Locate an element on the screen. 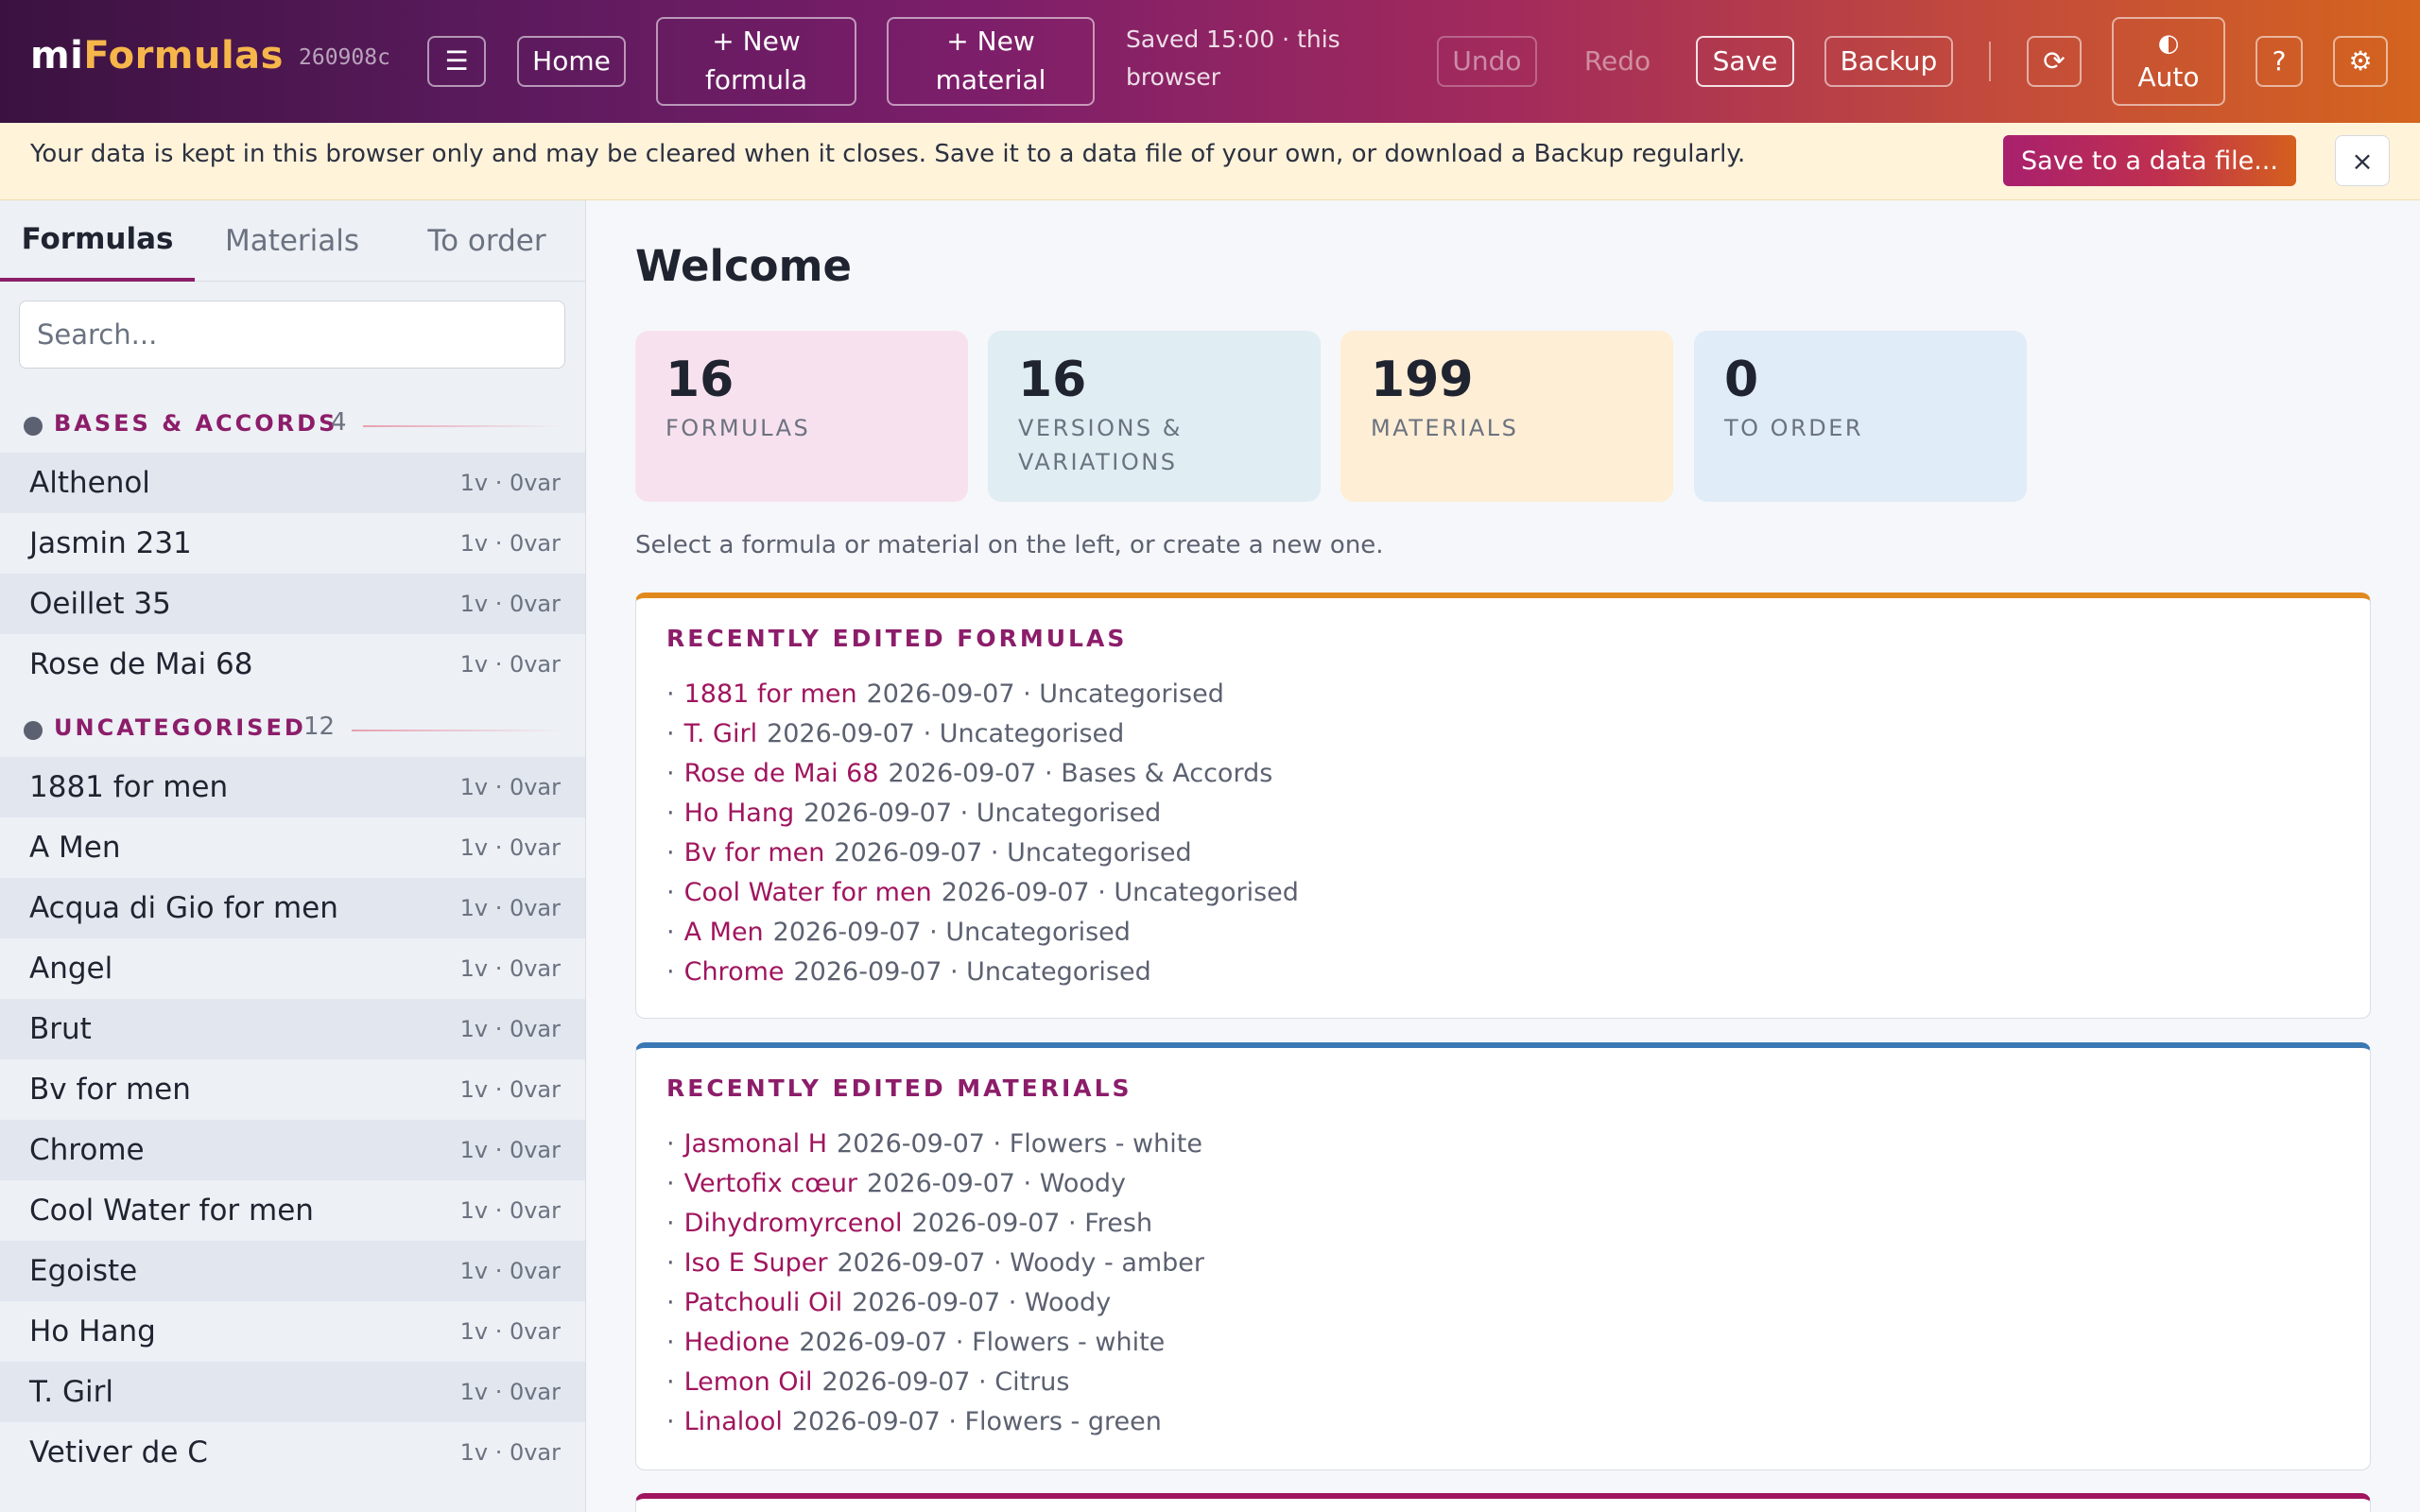  banner-close-button: × is located at coordinates (2362, 160).